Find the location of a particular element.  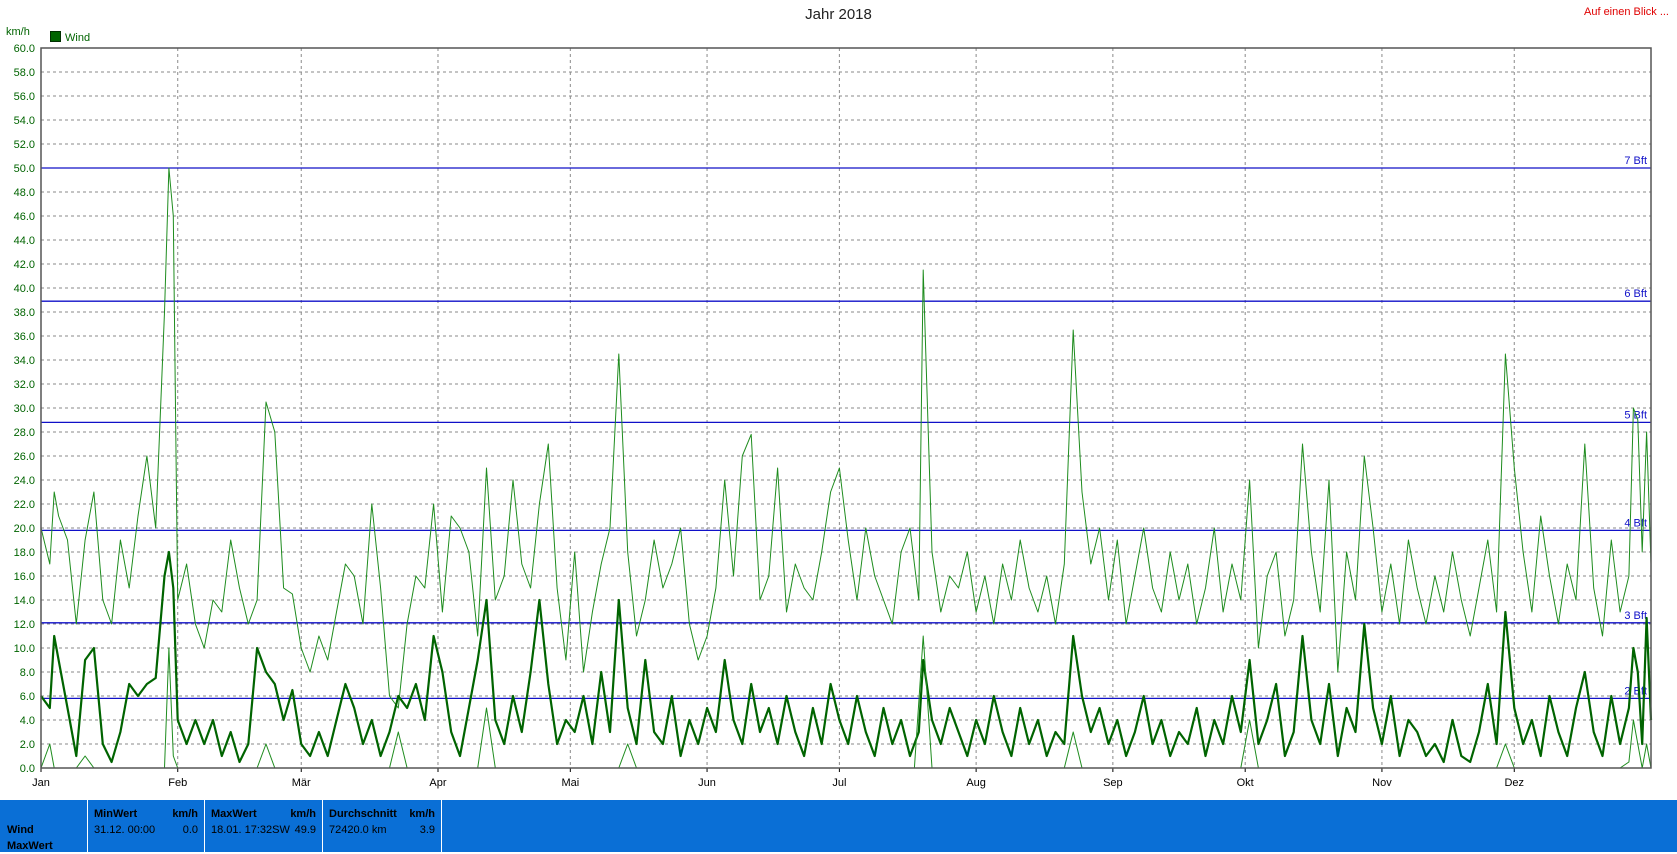

y-tick-label: 36.0 is located at coordinates (24, 337).